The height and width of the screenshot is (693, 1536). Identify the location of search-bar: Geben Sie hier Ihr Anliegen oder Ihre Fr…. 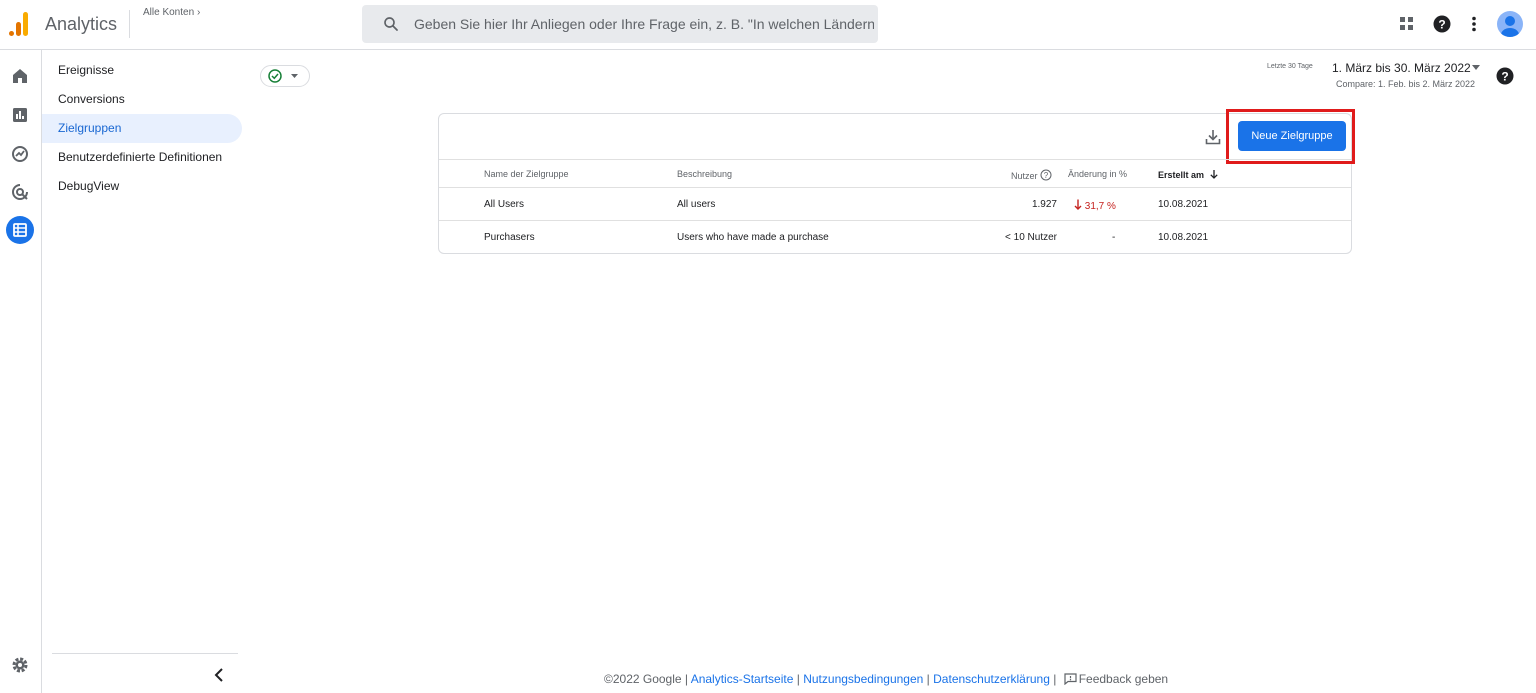
(620, 24).